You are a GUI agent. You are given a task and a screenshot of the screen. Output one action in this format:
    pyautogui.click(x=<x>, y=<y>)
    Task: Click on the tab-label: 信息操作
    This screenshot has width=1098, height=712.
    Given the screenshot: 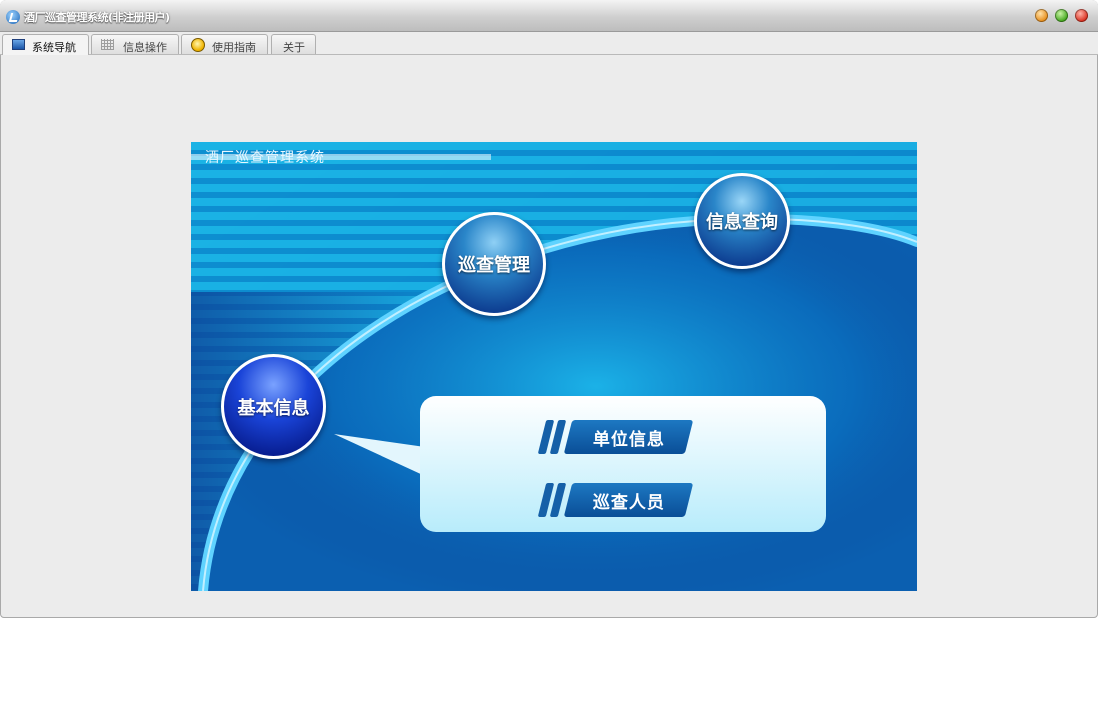 What is the action you would take?
    pyautogui.click(x=145, y=47)
    